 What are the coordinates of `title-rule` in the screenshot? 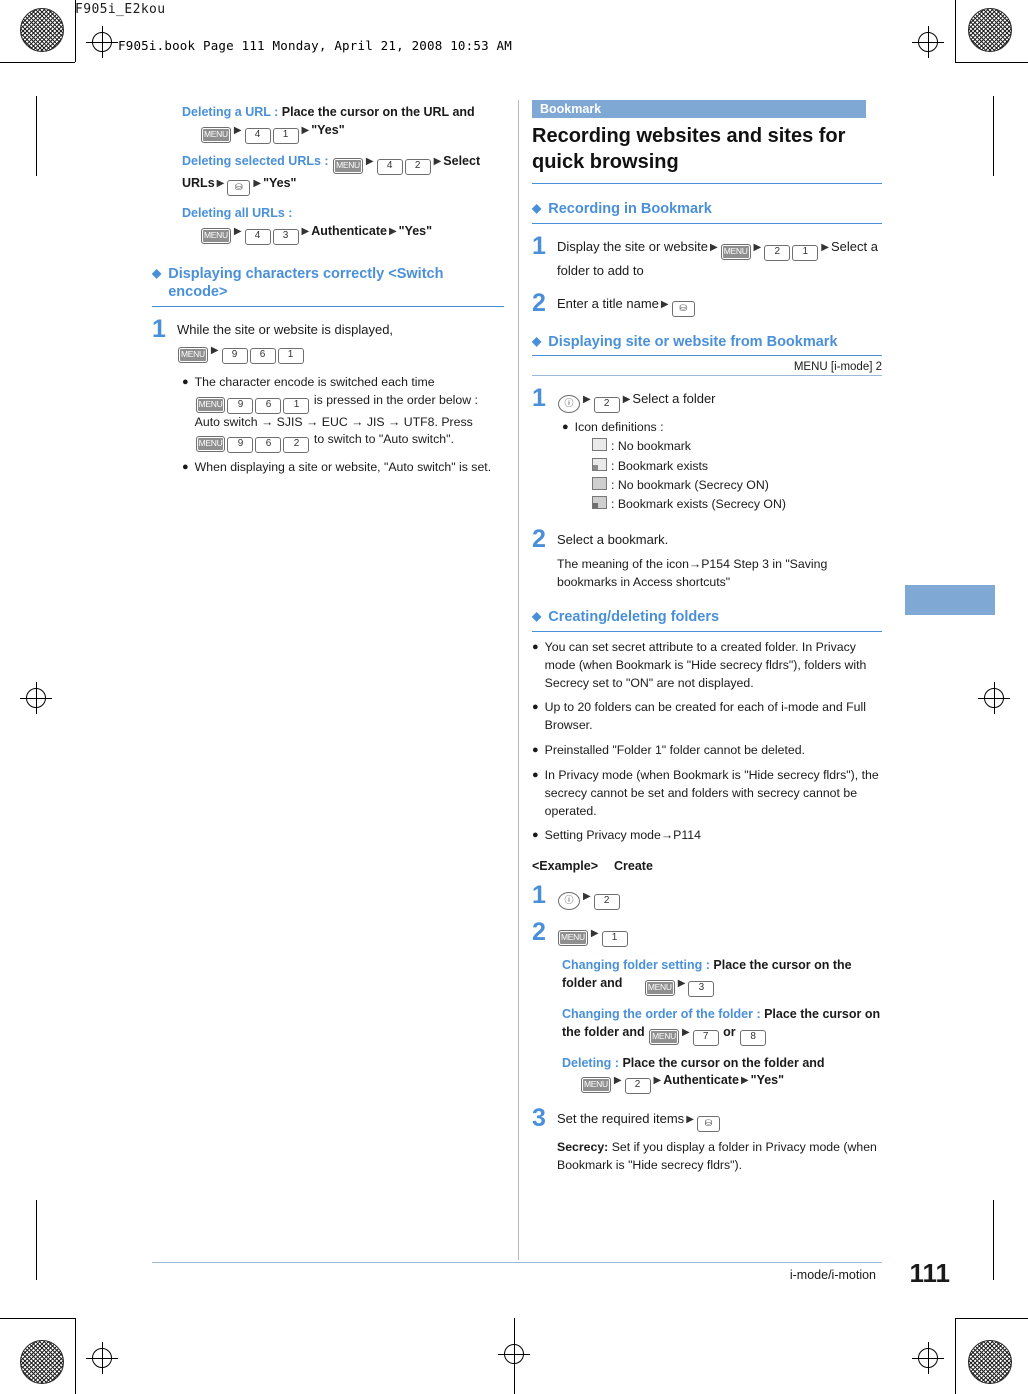 It's located at (707, 184).